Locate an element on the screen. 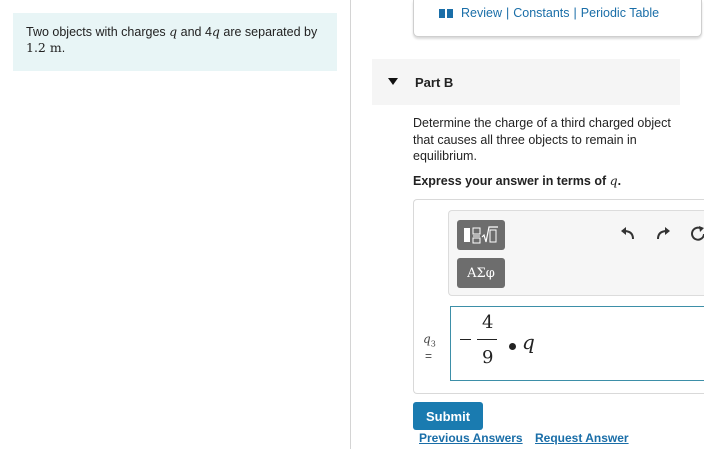 The width and height of the screenshot is (704, 449). answer-variable: q is located at coordinates (528, 342).